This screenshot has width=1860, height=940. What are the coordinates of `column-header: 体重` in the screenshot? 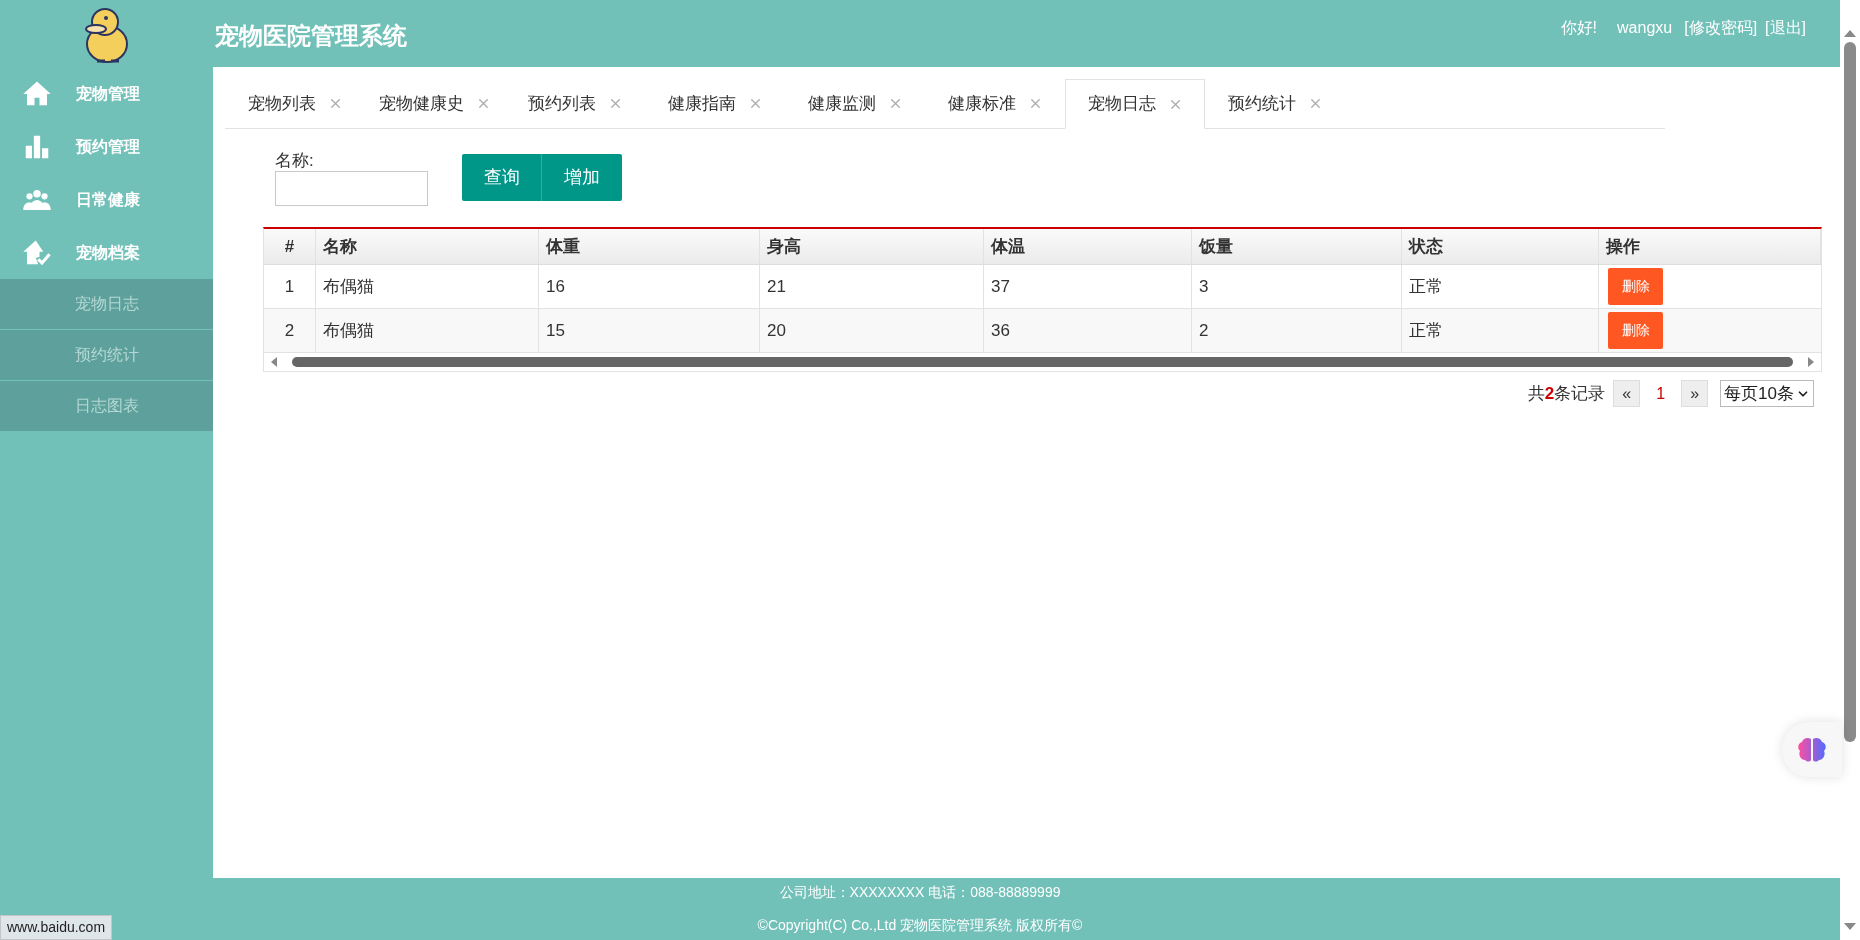 It's located at (649, 246).